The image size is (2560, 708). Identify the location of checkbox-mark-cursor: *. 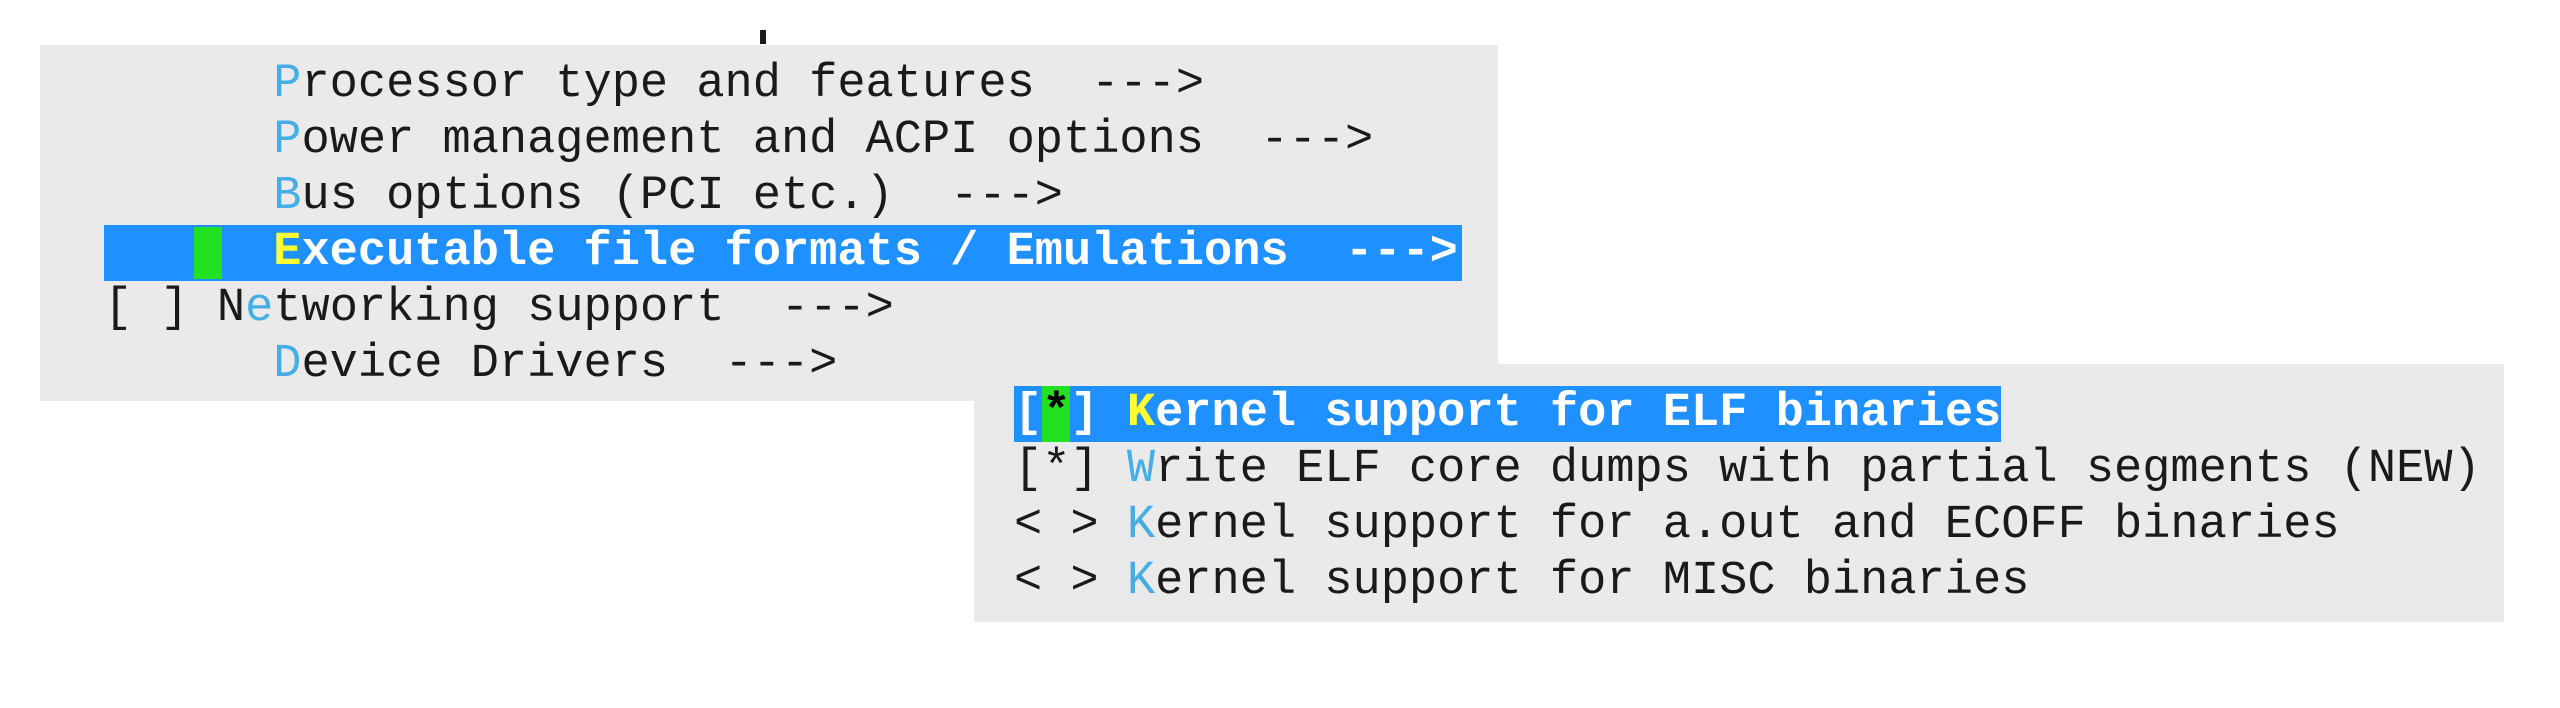
(1056, 414).